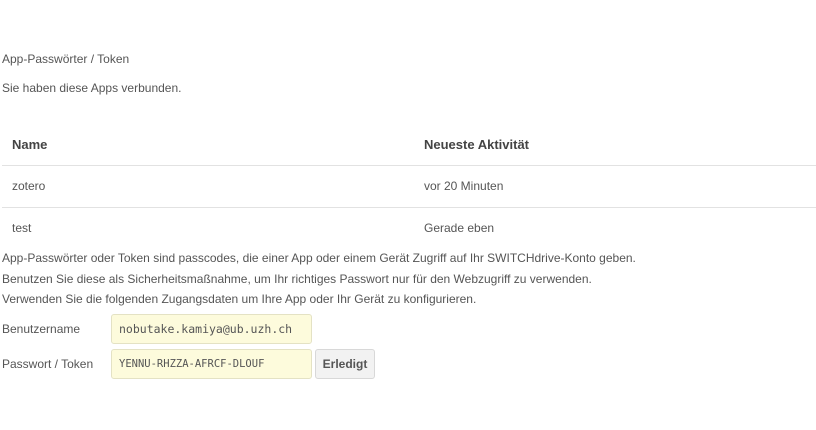 The width and height of the screenshot is (816, 430). What do you see at coordinates (345, 364) in the screenshot?
I see `done-button: Erledigt` at bounding box center [345, 364].